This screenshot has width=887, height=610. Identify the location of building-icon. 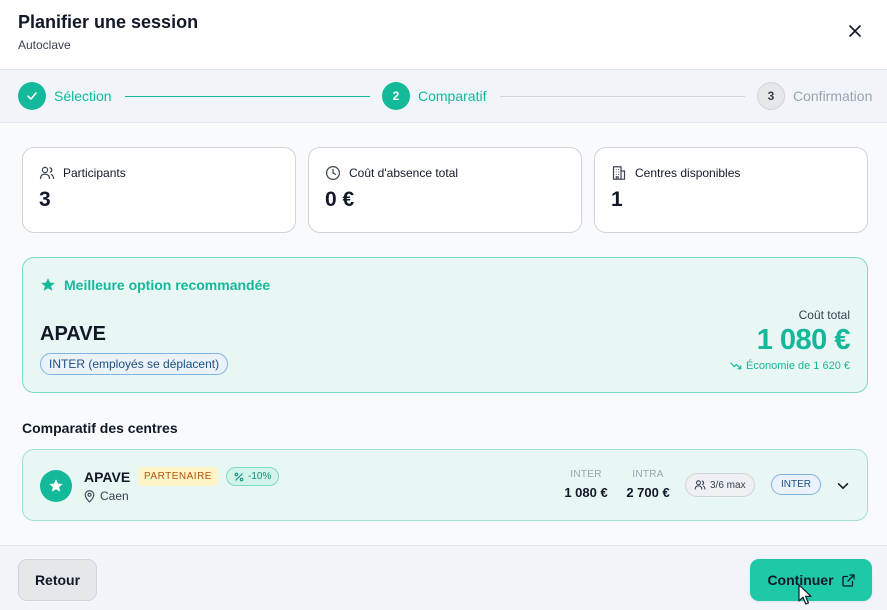
(619, 173).